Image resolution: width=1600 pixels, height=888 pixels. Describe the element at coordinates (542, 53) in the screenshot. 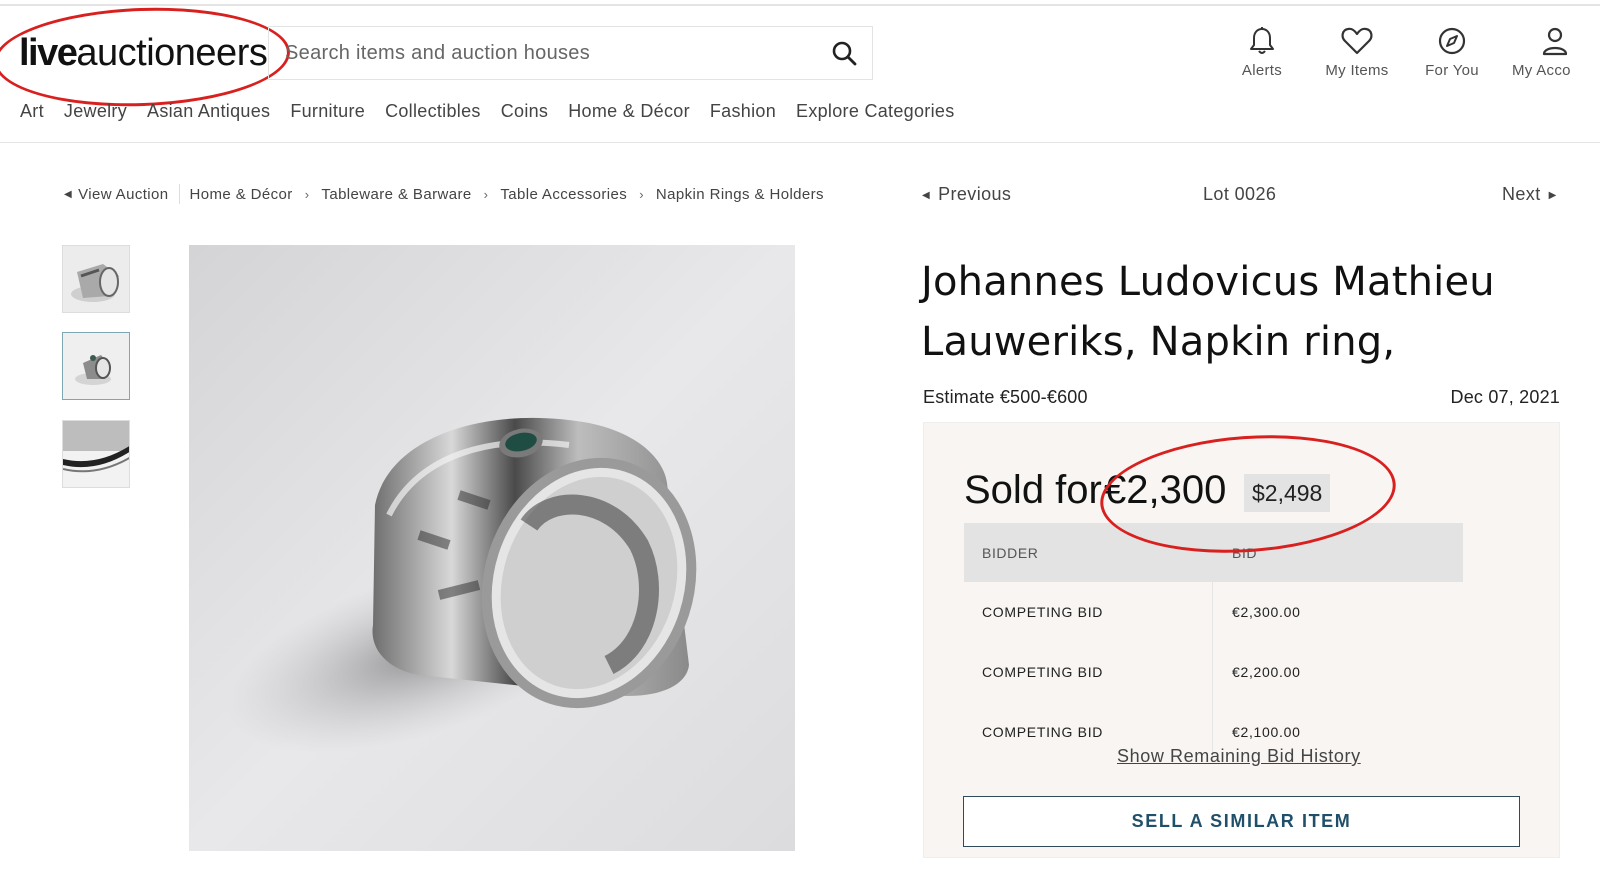

I see `search-input` at that location.